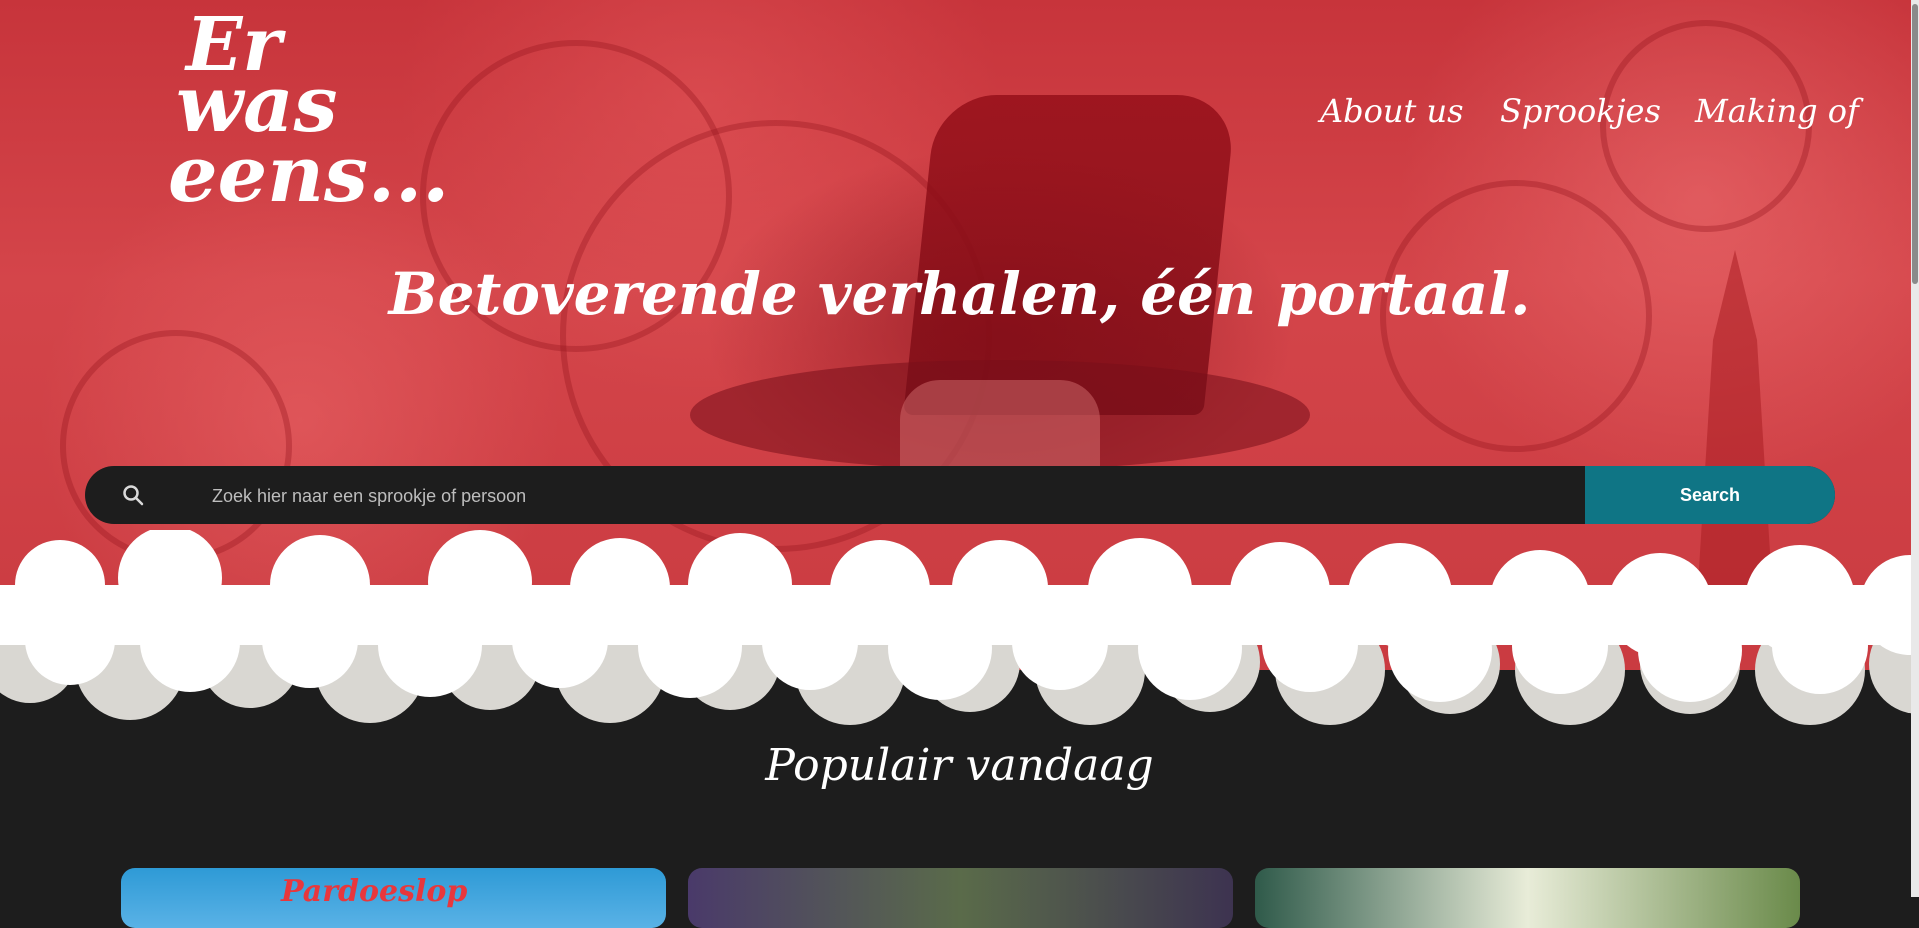 This screenshot has height=928, width=1919. I want to click on search-bar: Search, so click(960, 495).